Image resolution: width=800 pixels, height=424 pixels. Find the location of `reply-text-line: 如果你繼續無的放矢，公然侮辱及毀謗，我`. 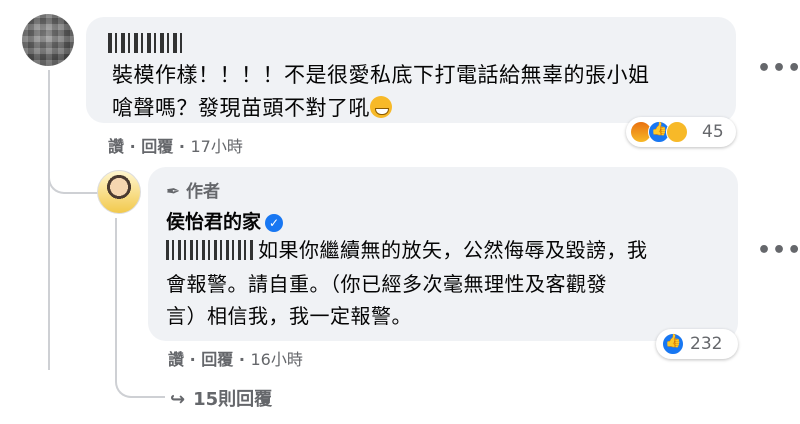

reply-text-line: 如果你繼續無的放矢，公然侮辱及毀謗，我 is located at coordinates (407, 250).